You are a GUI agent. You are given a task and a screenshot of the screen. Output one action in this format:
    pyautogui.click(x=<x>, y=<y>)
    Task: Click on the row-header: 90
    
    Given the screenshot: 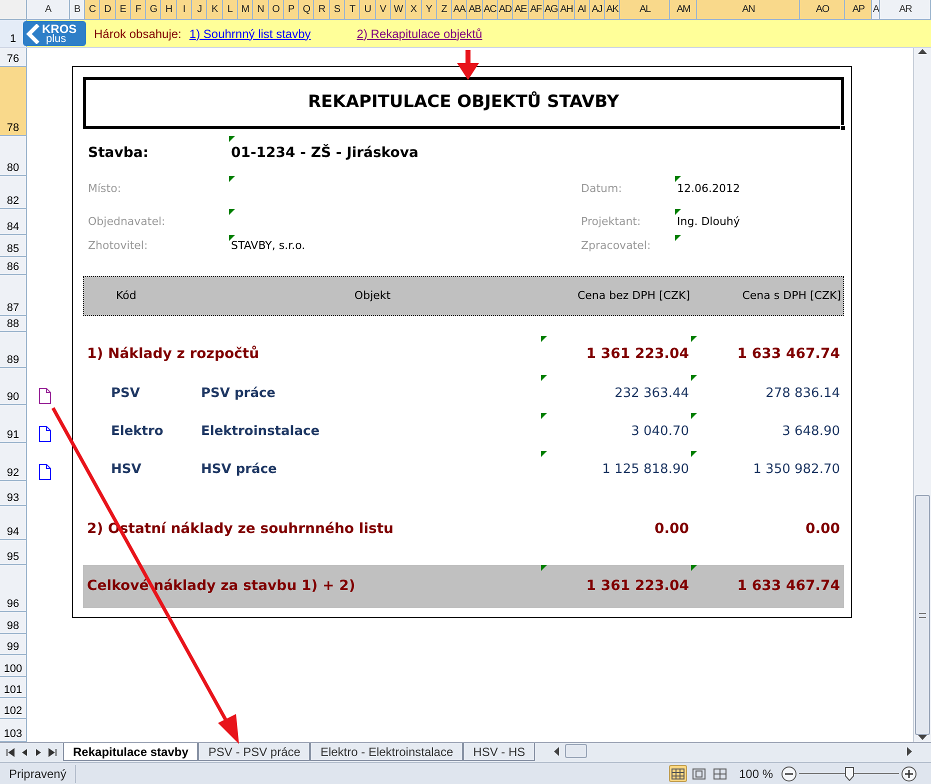 What is the action you would take?
    pyautogui.click(x=13, y=386)
    